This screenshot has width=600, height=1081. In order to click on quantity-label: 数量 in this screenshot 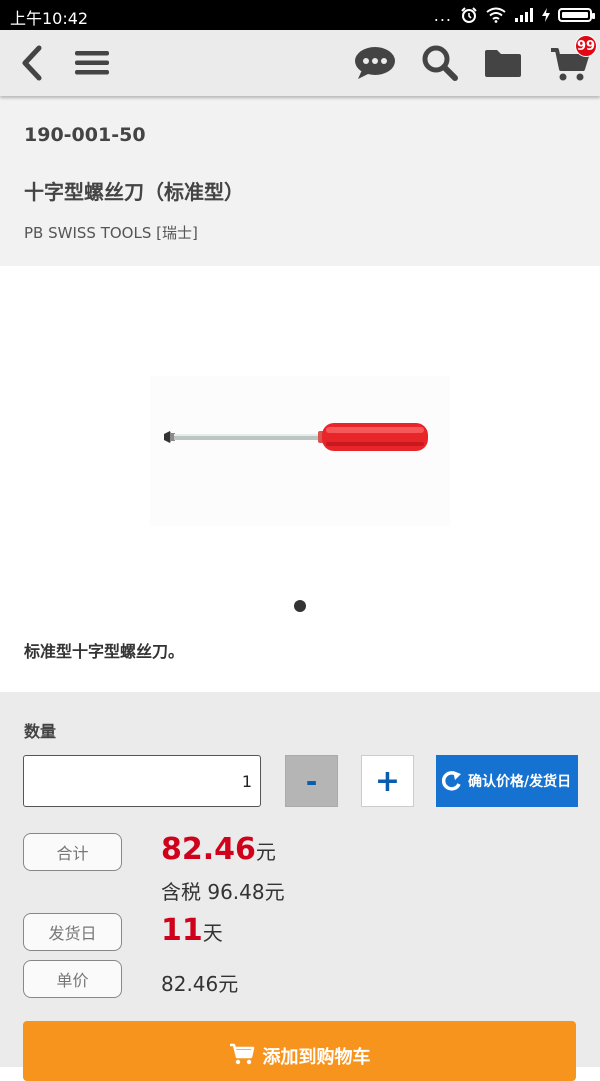, I will do `click(40, 731)`.